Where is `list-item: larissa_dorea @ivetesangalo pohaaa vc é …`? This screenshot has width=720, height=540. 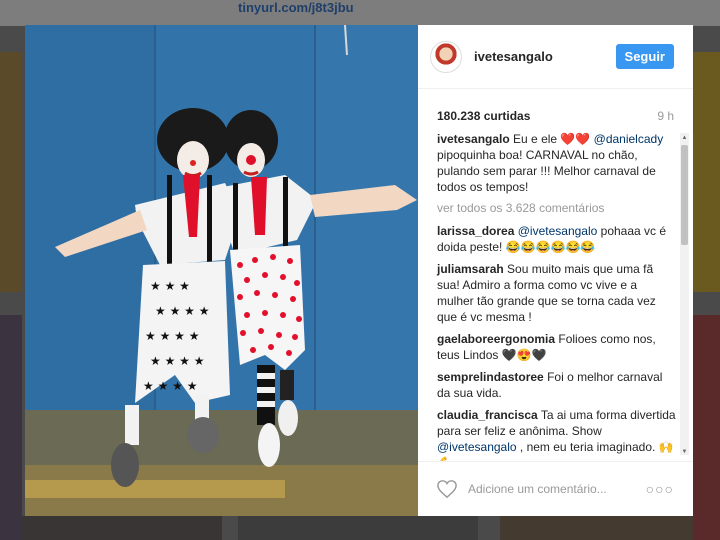 list-item: larissa_dorea @ivetesangalo pohaaa vc é … is located at coordinates (557, 239).